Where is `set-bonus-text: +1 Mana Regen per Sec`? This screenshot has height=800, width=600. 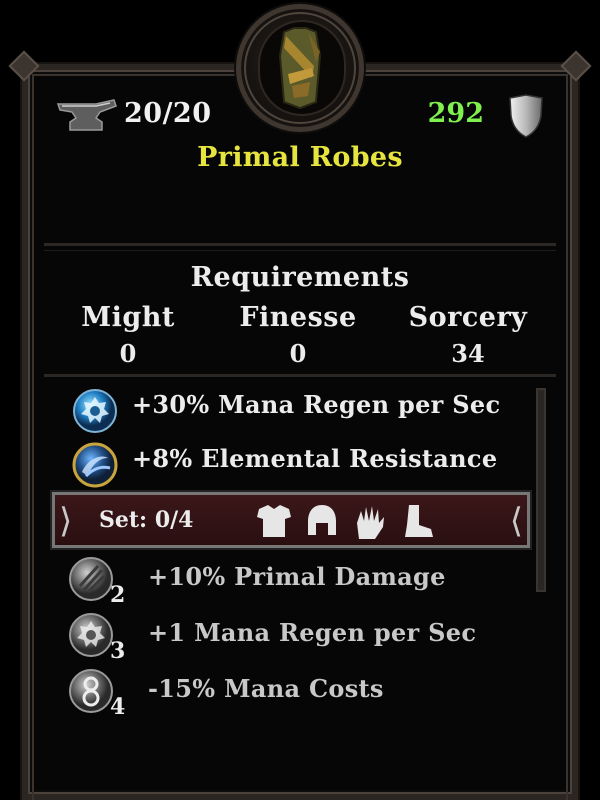
set-bonus-text: +1 Mana Regen per Sec is located at coordinates (312, 632).